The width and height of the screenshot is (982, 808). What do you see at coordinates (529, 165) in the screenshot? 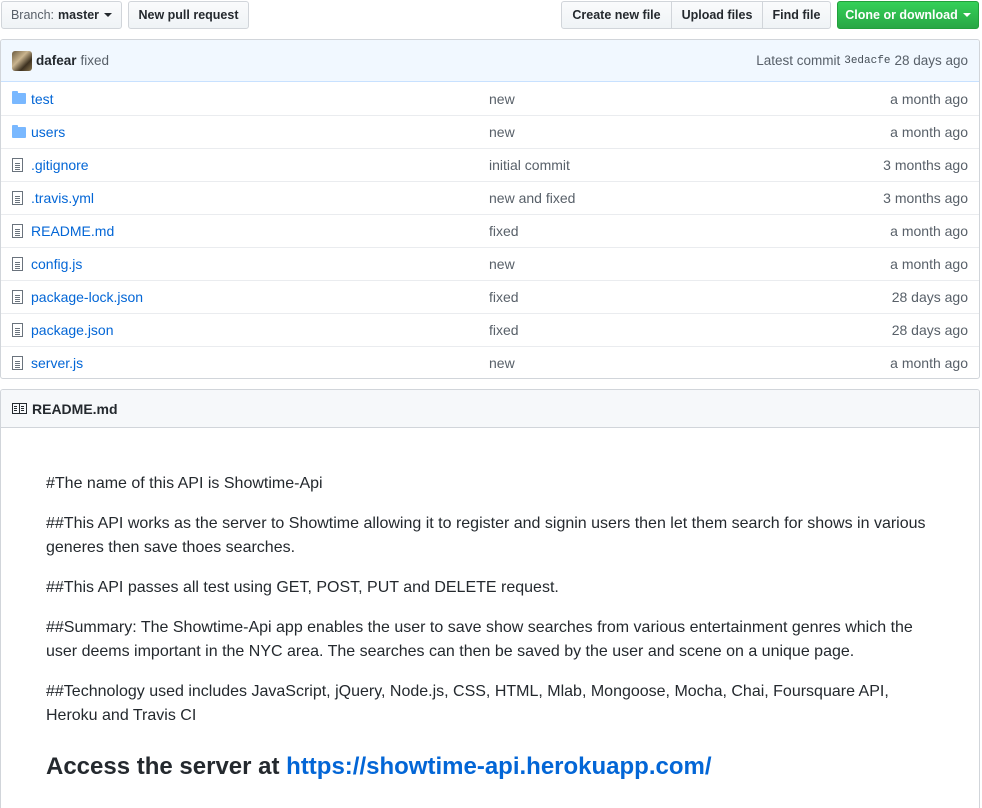
I see `file-commit-message: initial commit` at bounding box center [529, 165].